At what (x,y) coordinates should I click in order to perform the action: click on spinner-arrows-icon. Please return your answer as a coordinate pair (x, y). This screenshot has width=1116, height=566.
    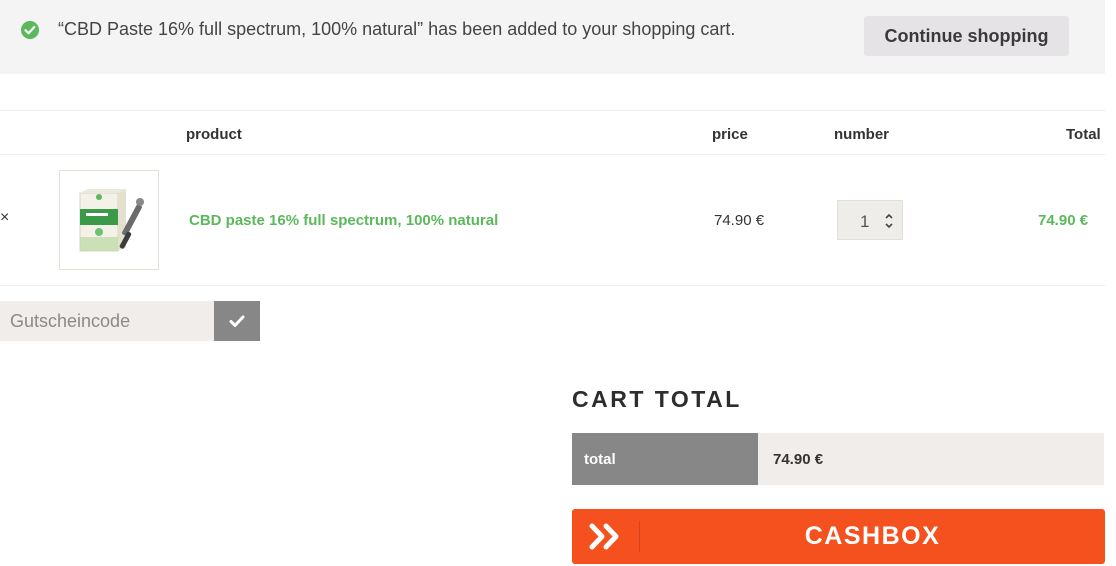
    Looking at the image, I should click on (889, 221).